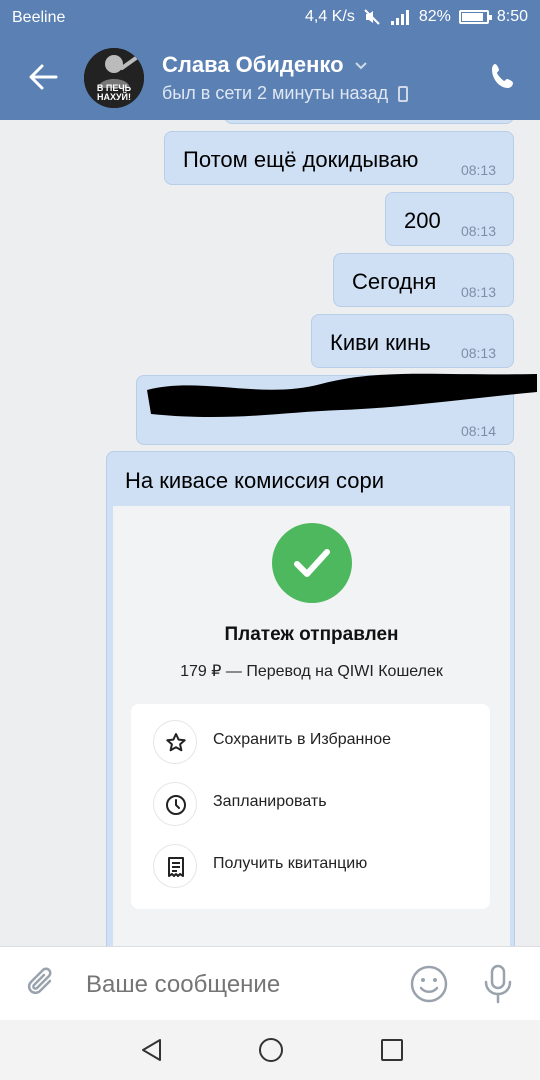 The image size is (540, 1080). Describe the element at coordinates (342, 395) in the screenshot. I see `redaction-scribble` at that location.